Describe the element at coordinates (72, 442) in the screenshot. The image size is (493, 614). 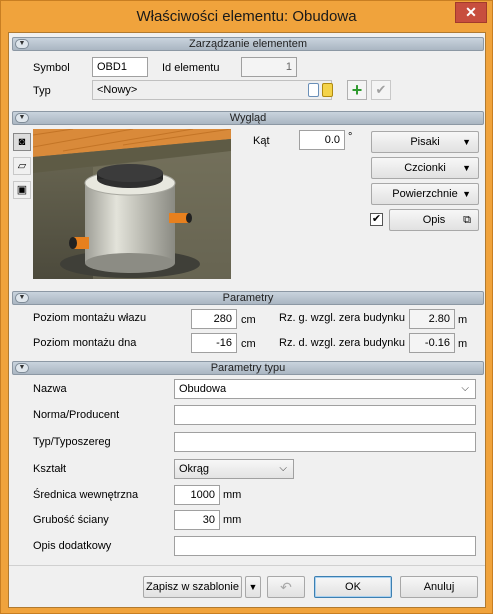
I see `series-label: Typ/Typoszereg` at that location.